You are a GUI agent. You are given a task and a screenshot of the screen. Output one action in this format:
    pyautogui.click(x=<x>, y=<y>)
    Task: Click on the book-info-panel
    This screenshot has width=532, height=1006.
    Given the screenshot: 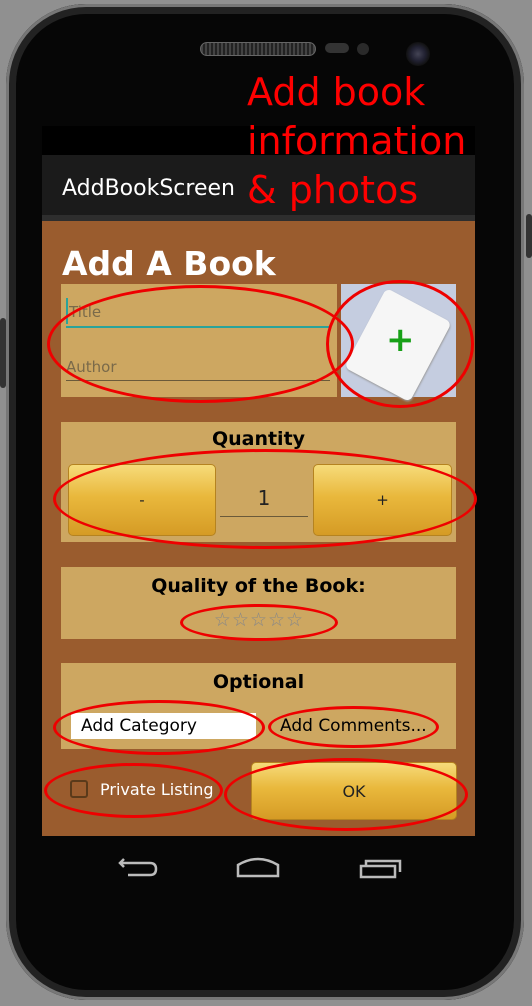 What is the action you would take?
    pyautogui.click(x=199, y=340)
    